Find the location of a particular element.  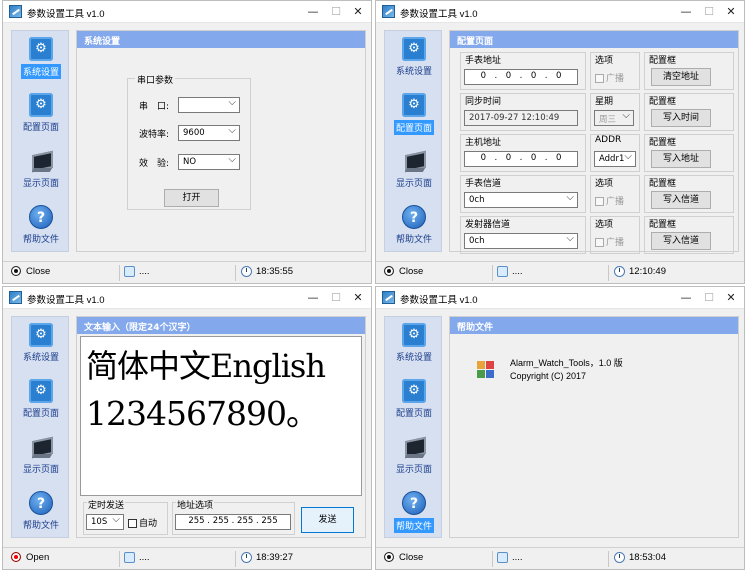

clock-status: 18:35:55 is located at coordinates (267, 271).